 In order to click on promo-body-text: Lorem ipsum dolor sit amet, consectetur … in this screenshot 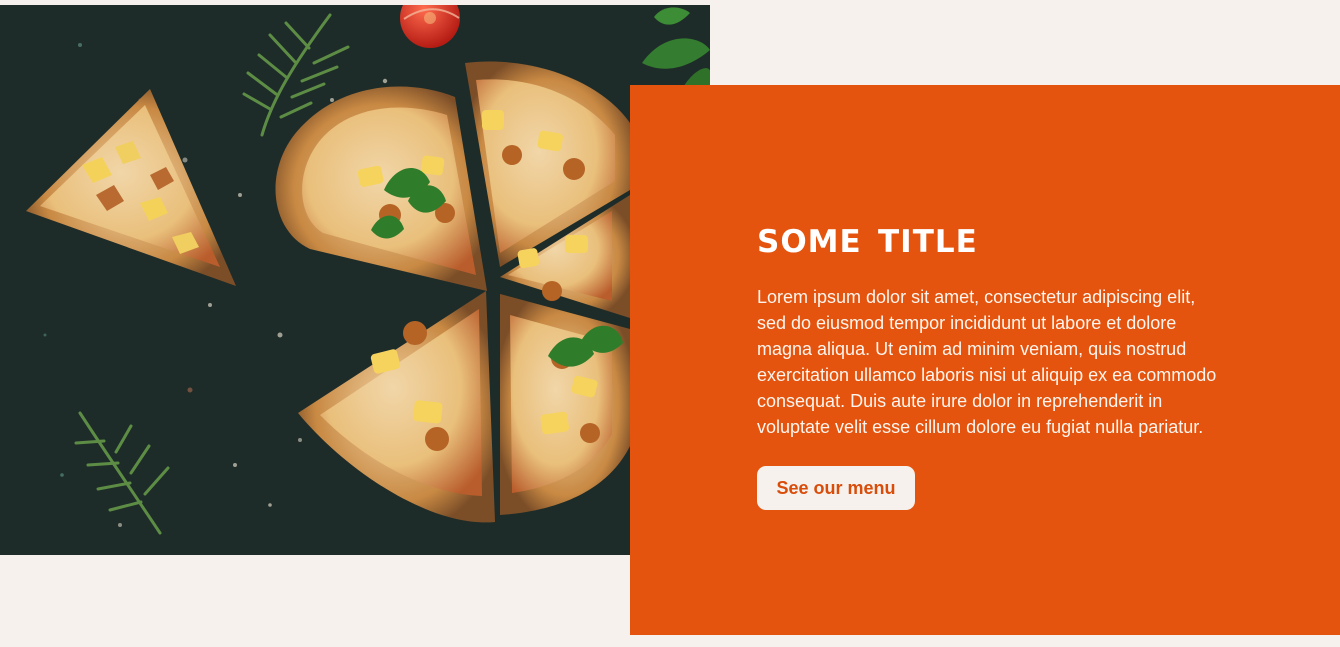, I will do `click(987, 362)`.